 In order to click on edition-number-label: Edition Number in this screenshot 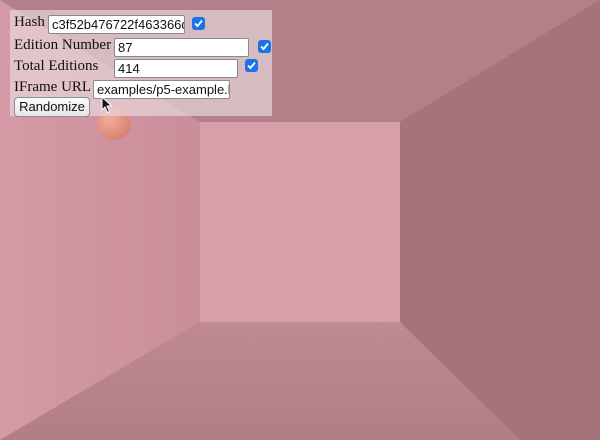, I will do `click(63, 45)`.